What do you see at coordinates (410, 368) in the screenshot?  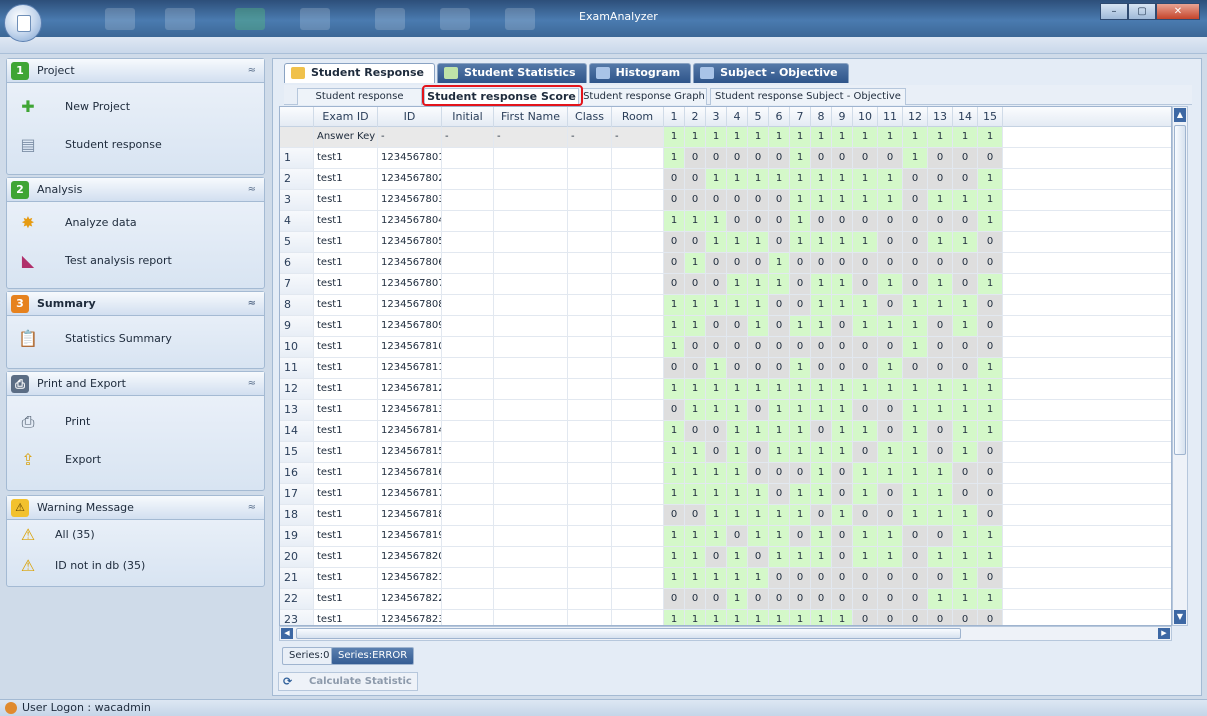 I see `student-id-cell: 1234567811` at bounding box center [410, 368].